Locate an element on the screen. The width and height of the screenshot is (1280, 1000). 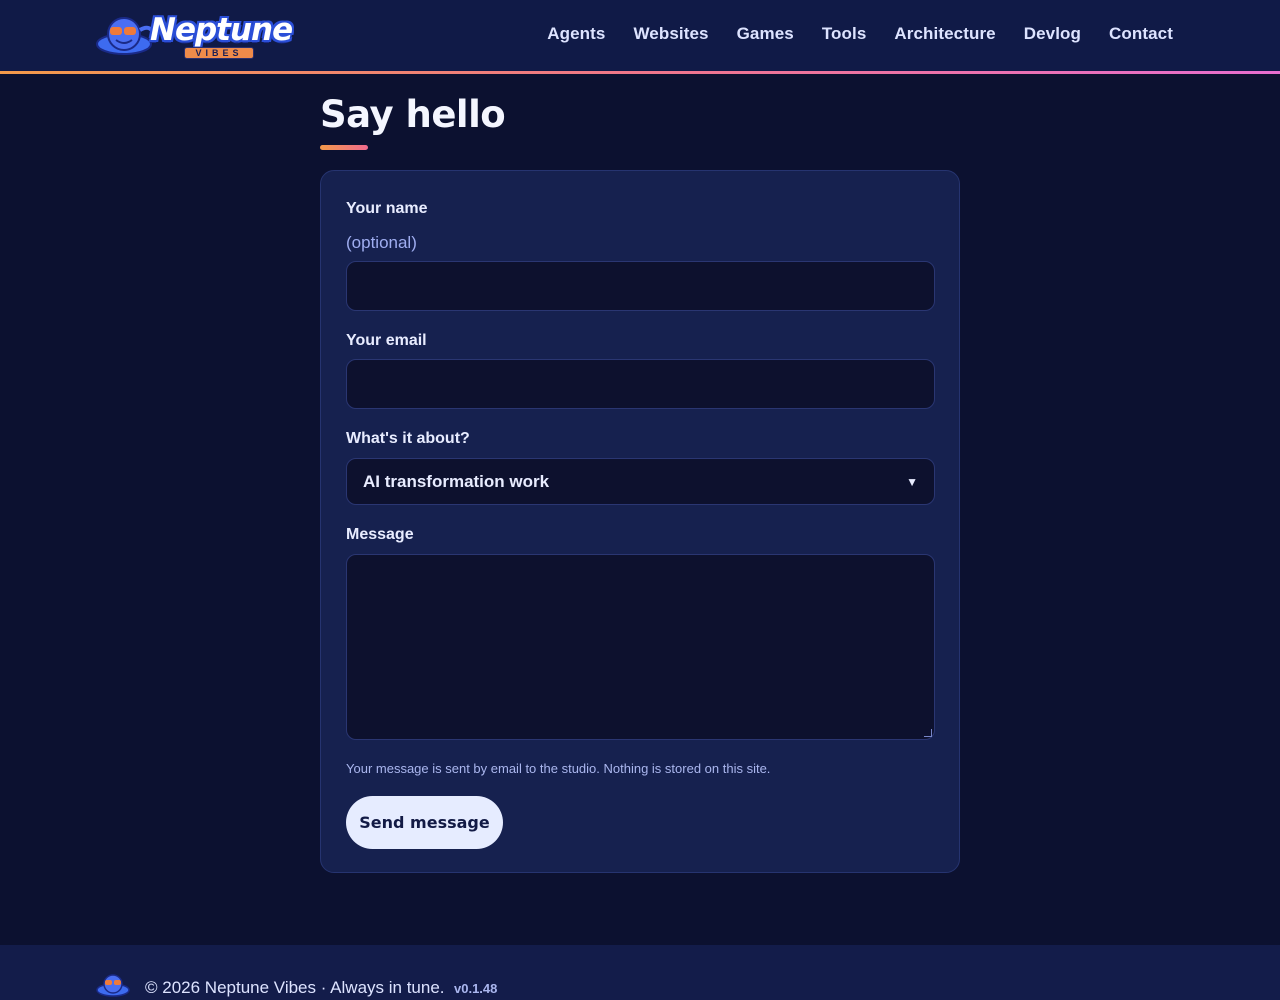
chevron-down-icon: ▼ is located at coordinates (912, 481).